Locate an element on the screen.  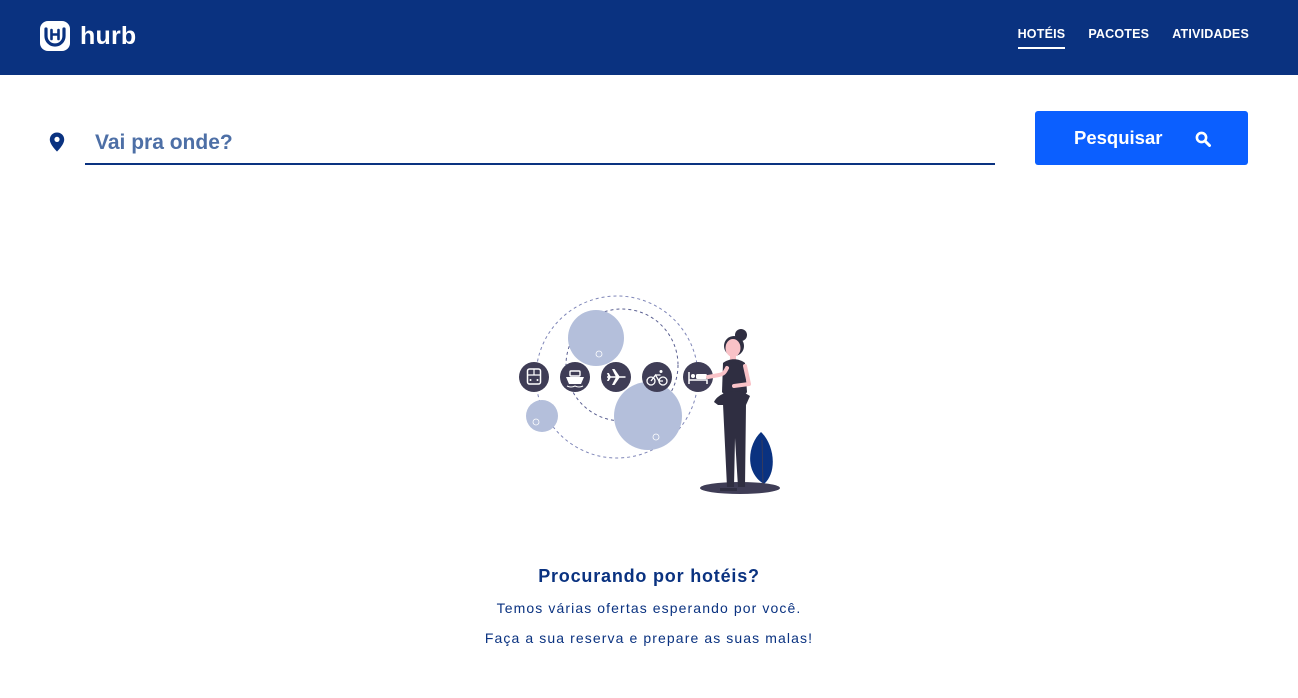
travel-illustration is located at coordinates (649, 396).